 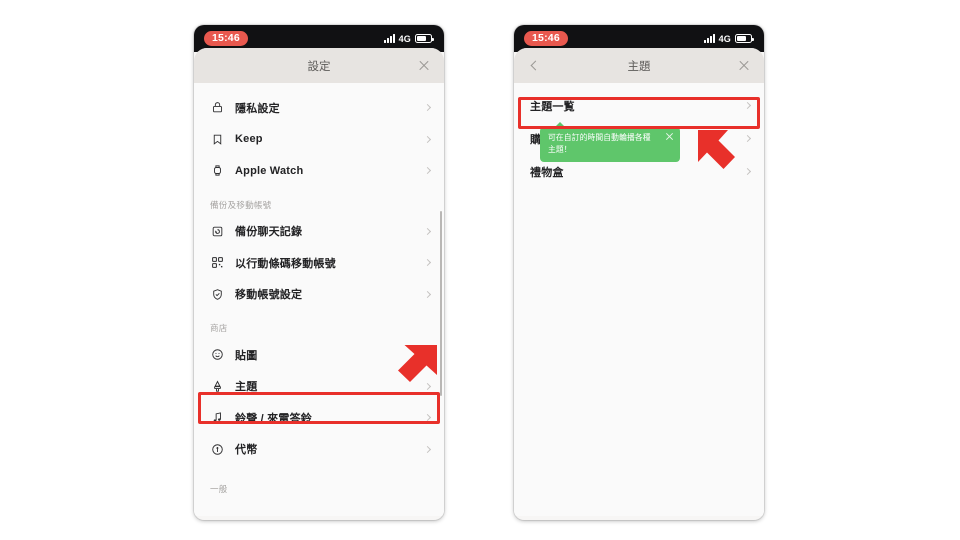 I want to click on sidebar-item-label: 以行動條碼移動帳號, so click(x=285, y=263).